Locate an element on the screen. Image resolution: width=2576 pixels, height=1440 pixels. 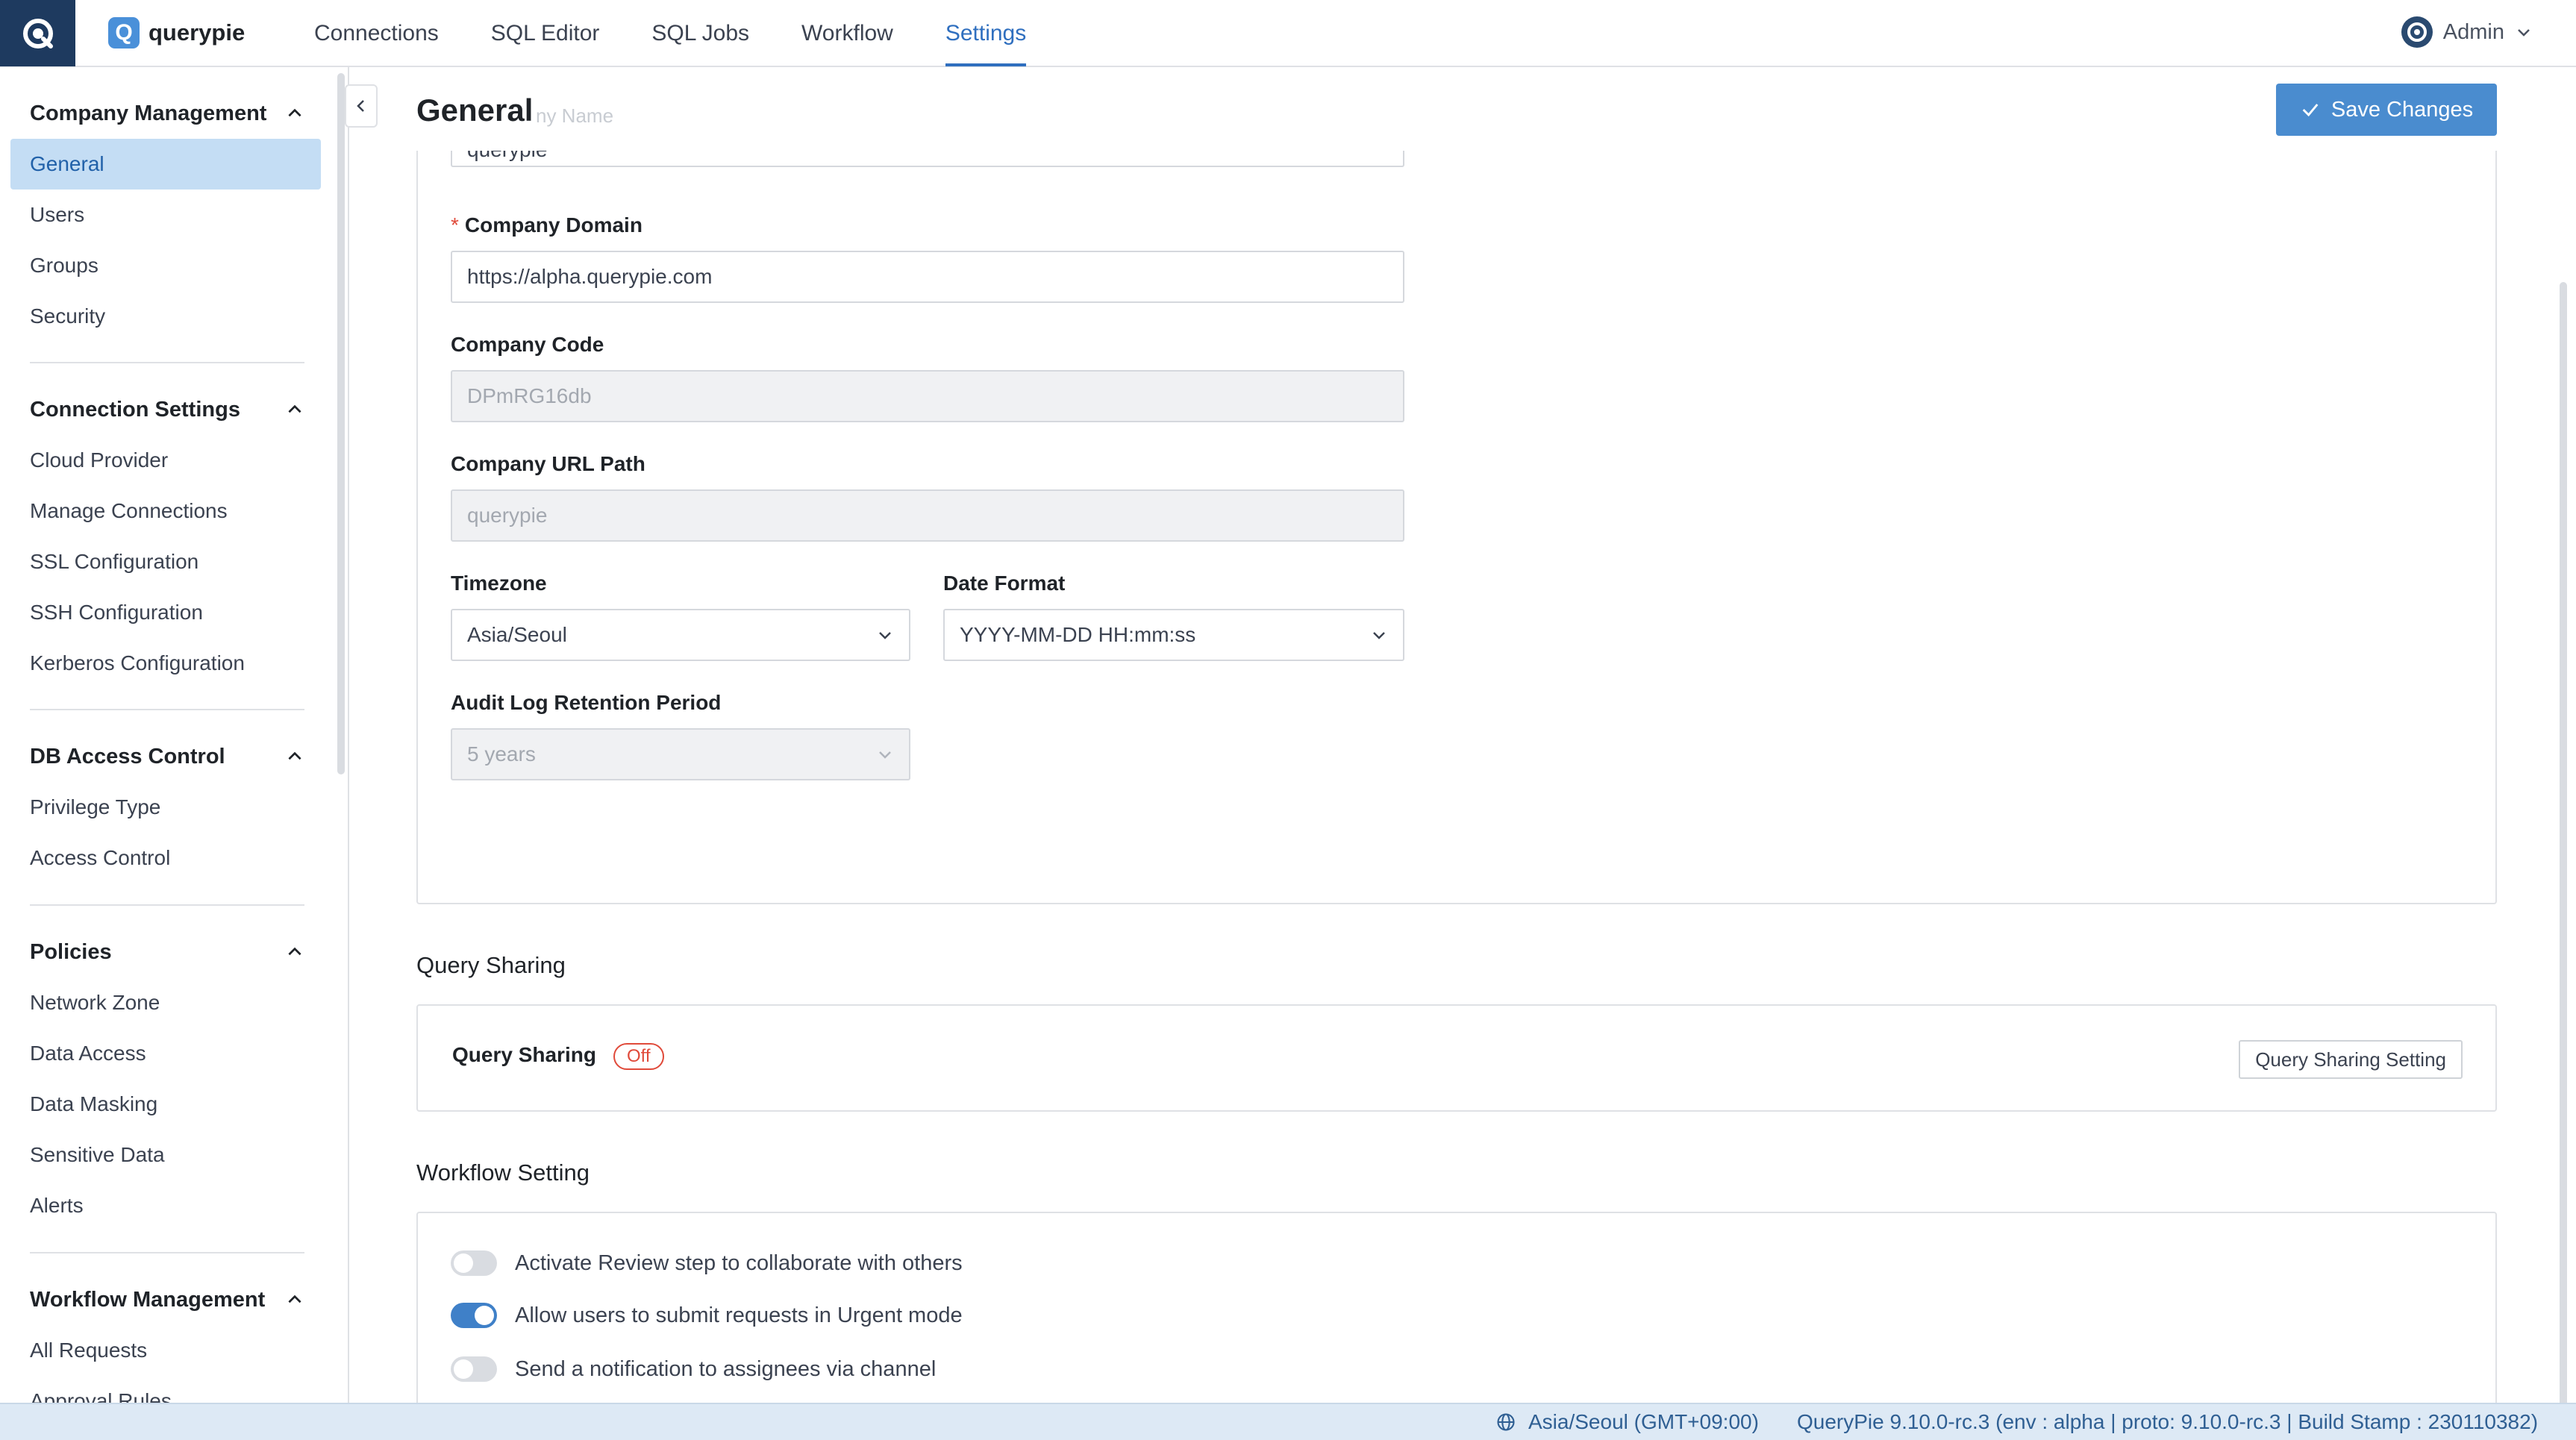
main-scrollbar is located at coordinates (2563, 842).